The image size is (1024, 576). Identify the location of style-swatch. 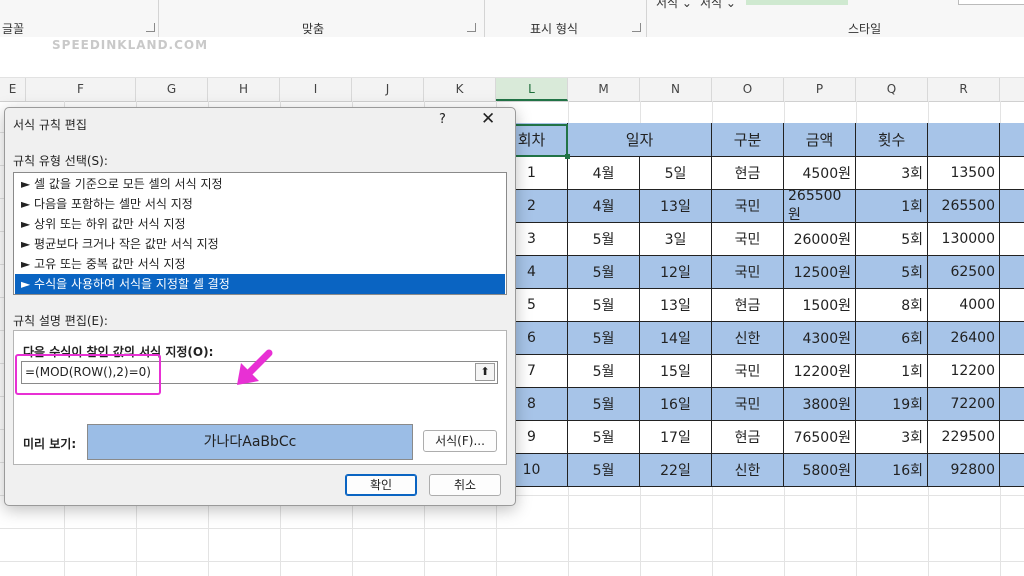
(797, 2).